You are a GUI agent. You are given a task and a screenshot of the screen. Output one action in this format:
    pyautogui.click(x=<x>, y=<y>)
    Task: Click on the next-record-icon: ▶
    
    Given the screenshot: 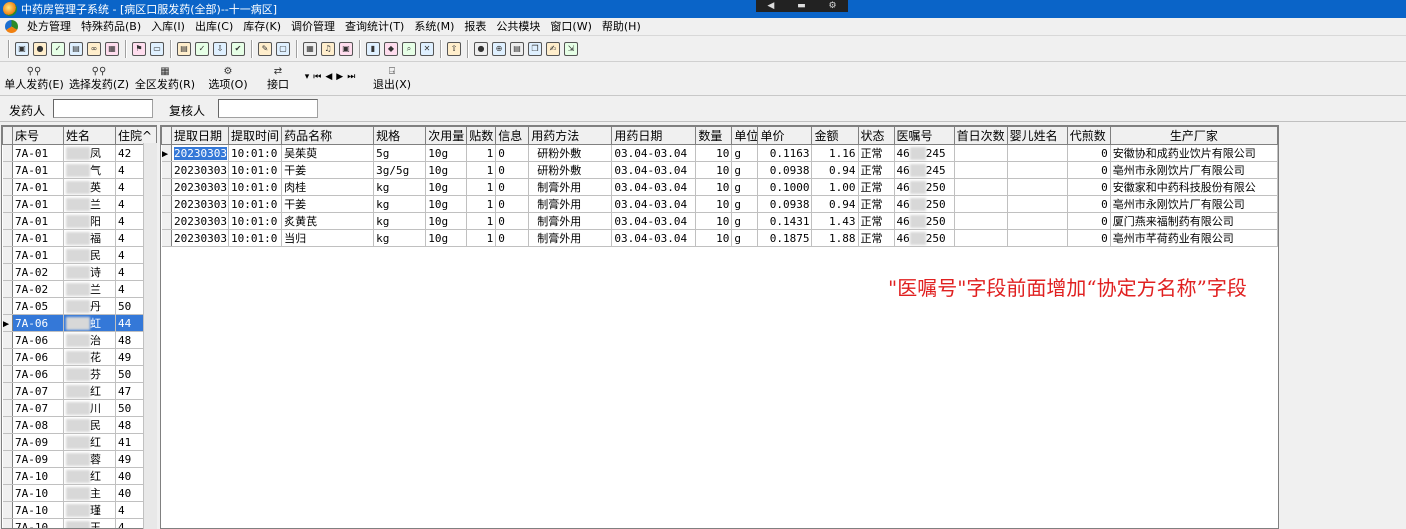 What is the action you would take?
    pyautogui.click(x=341, y=77)
    